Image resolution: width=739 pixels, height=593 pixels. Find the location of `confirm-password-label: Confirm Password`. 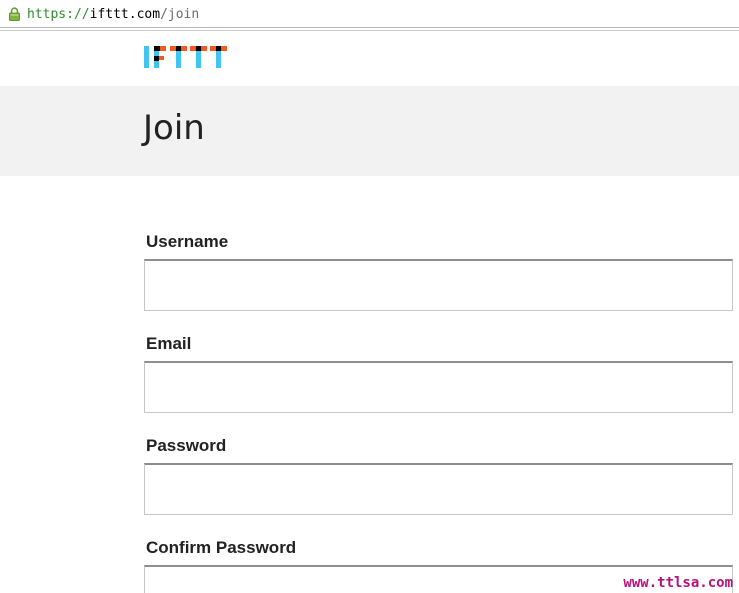

confirm-password-label: Confirm Password is located at coordinates (221, 547).